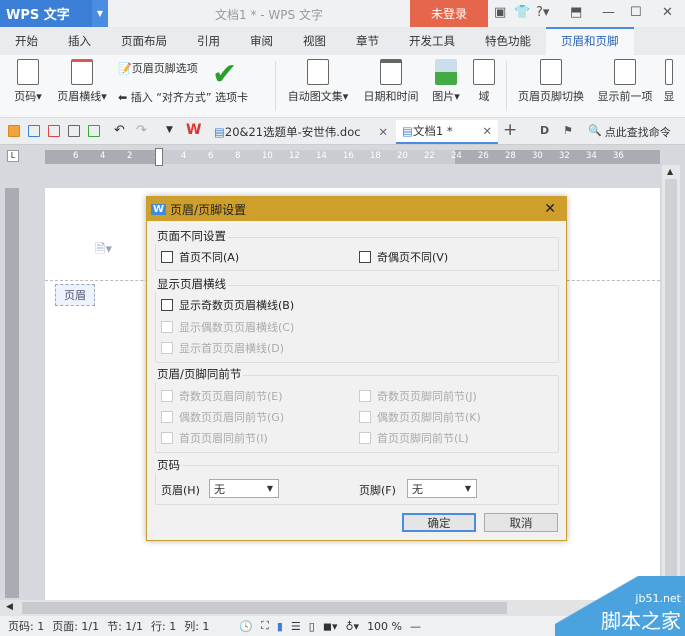 The width and height of the screenshot is (685, 636). I want to click on tab-home: 开始, so click(26, 41).